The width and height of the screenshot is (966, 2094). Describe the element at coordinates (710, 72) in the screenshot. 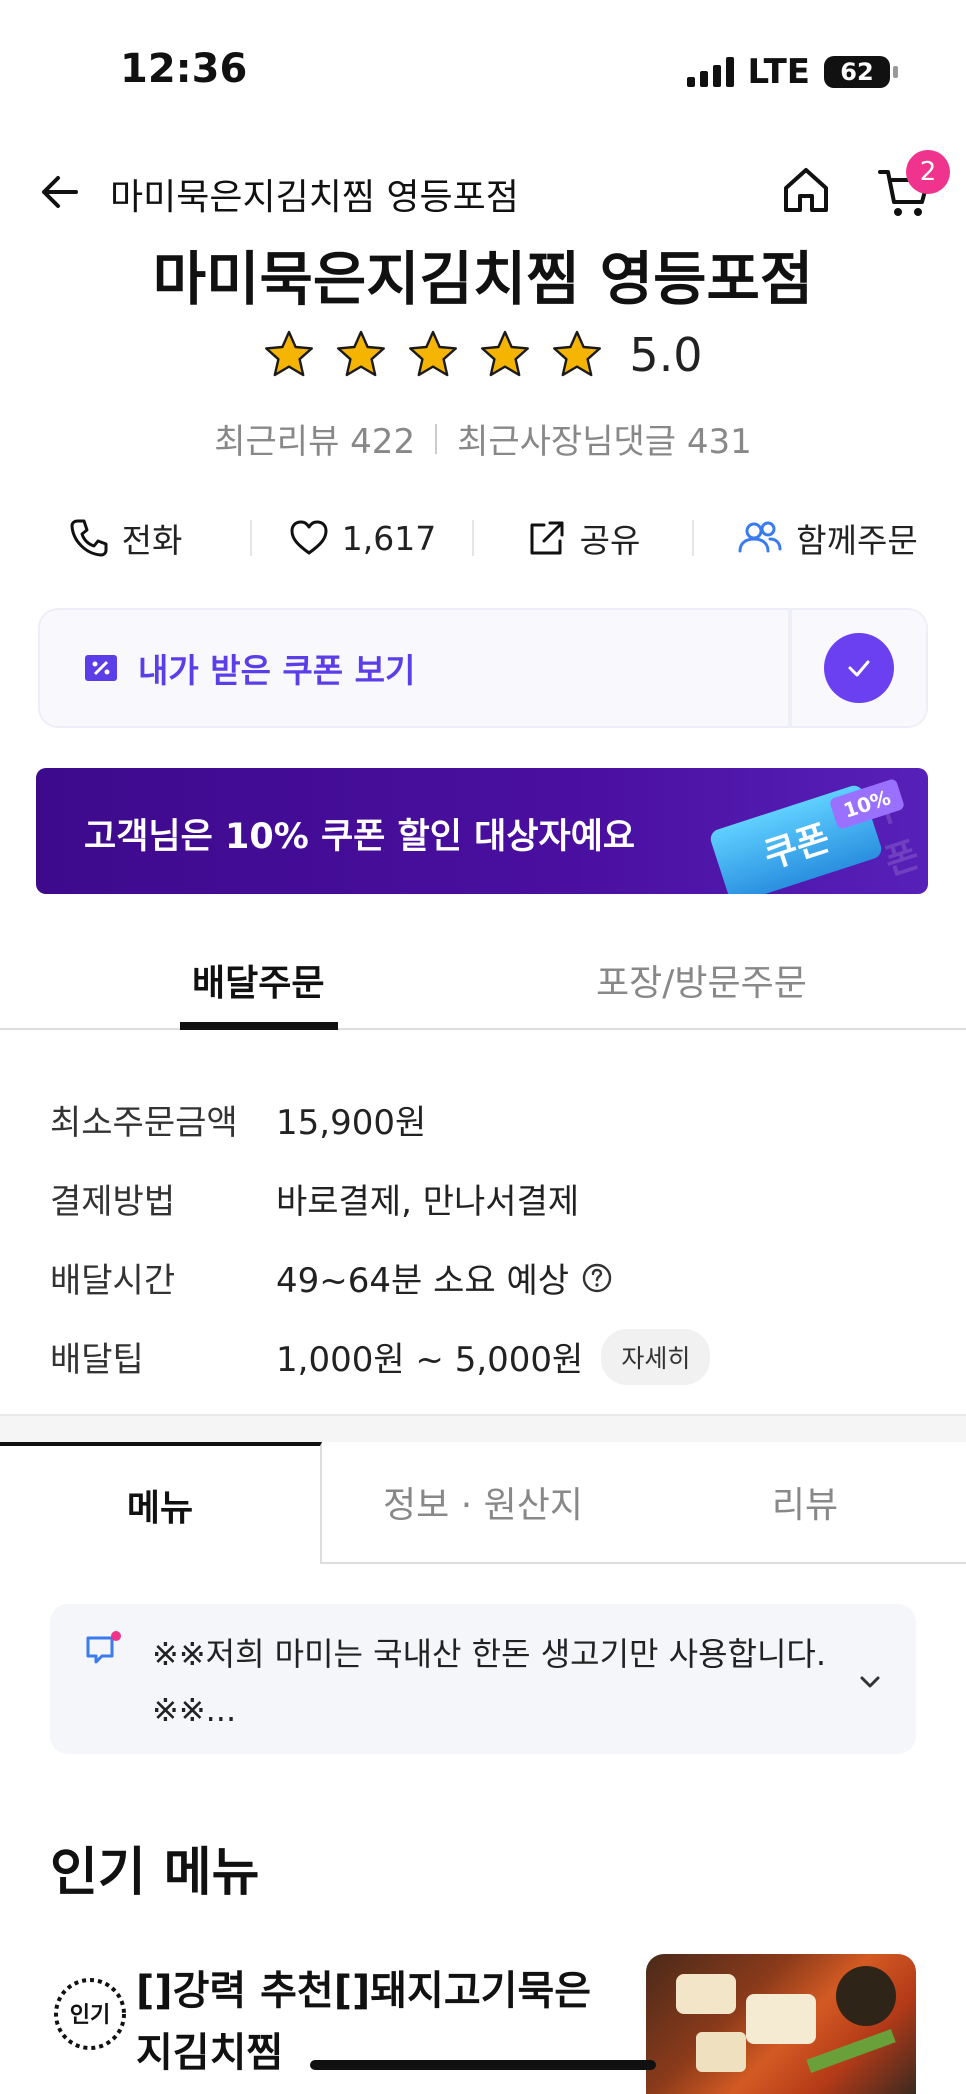

I see `signal-icon` at that location.